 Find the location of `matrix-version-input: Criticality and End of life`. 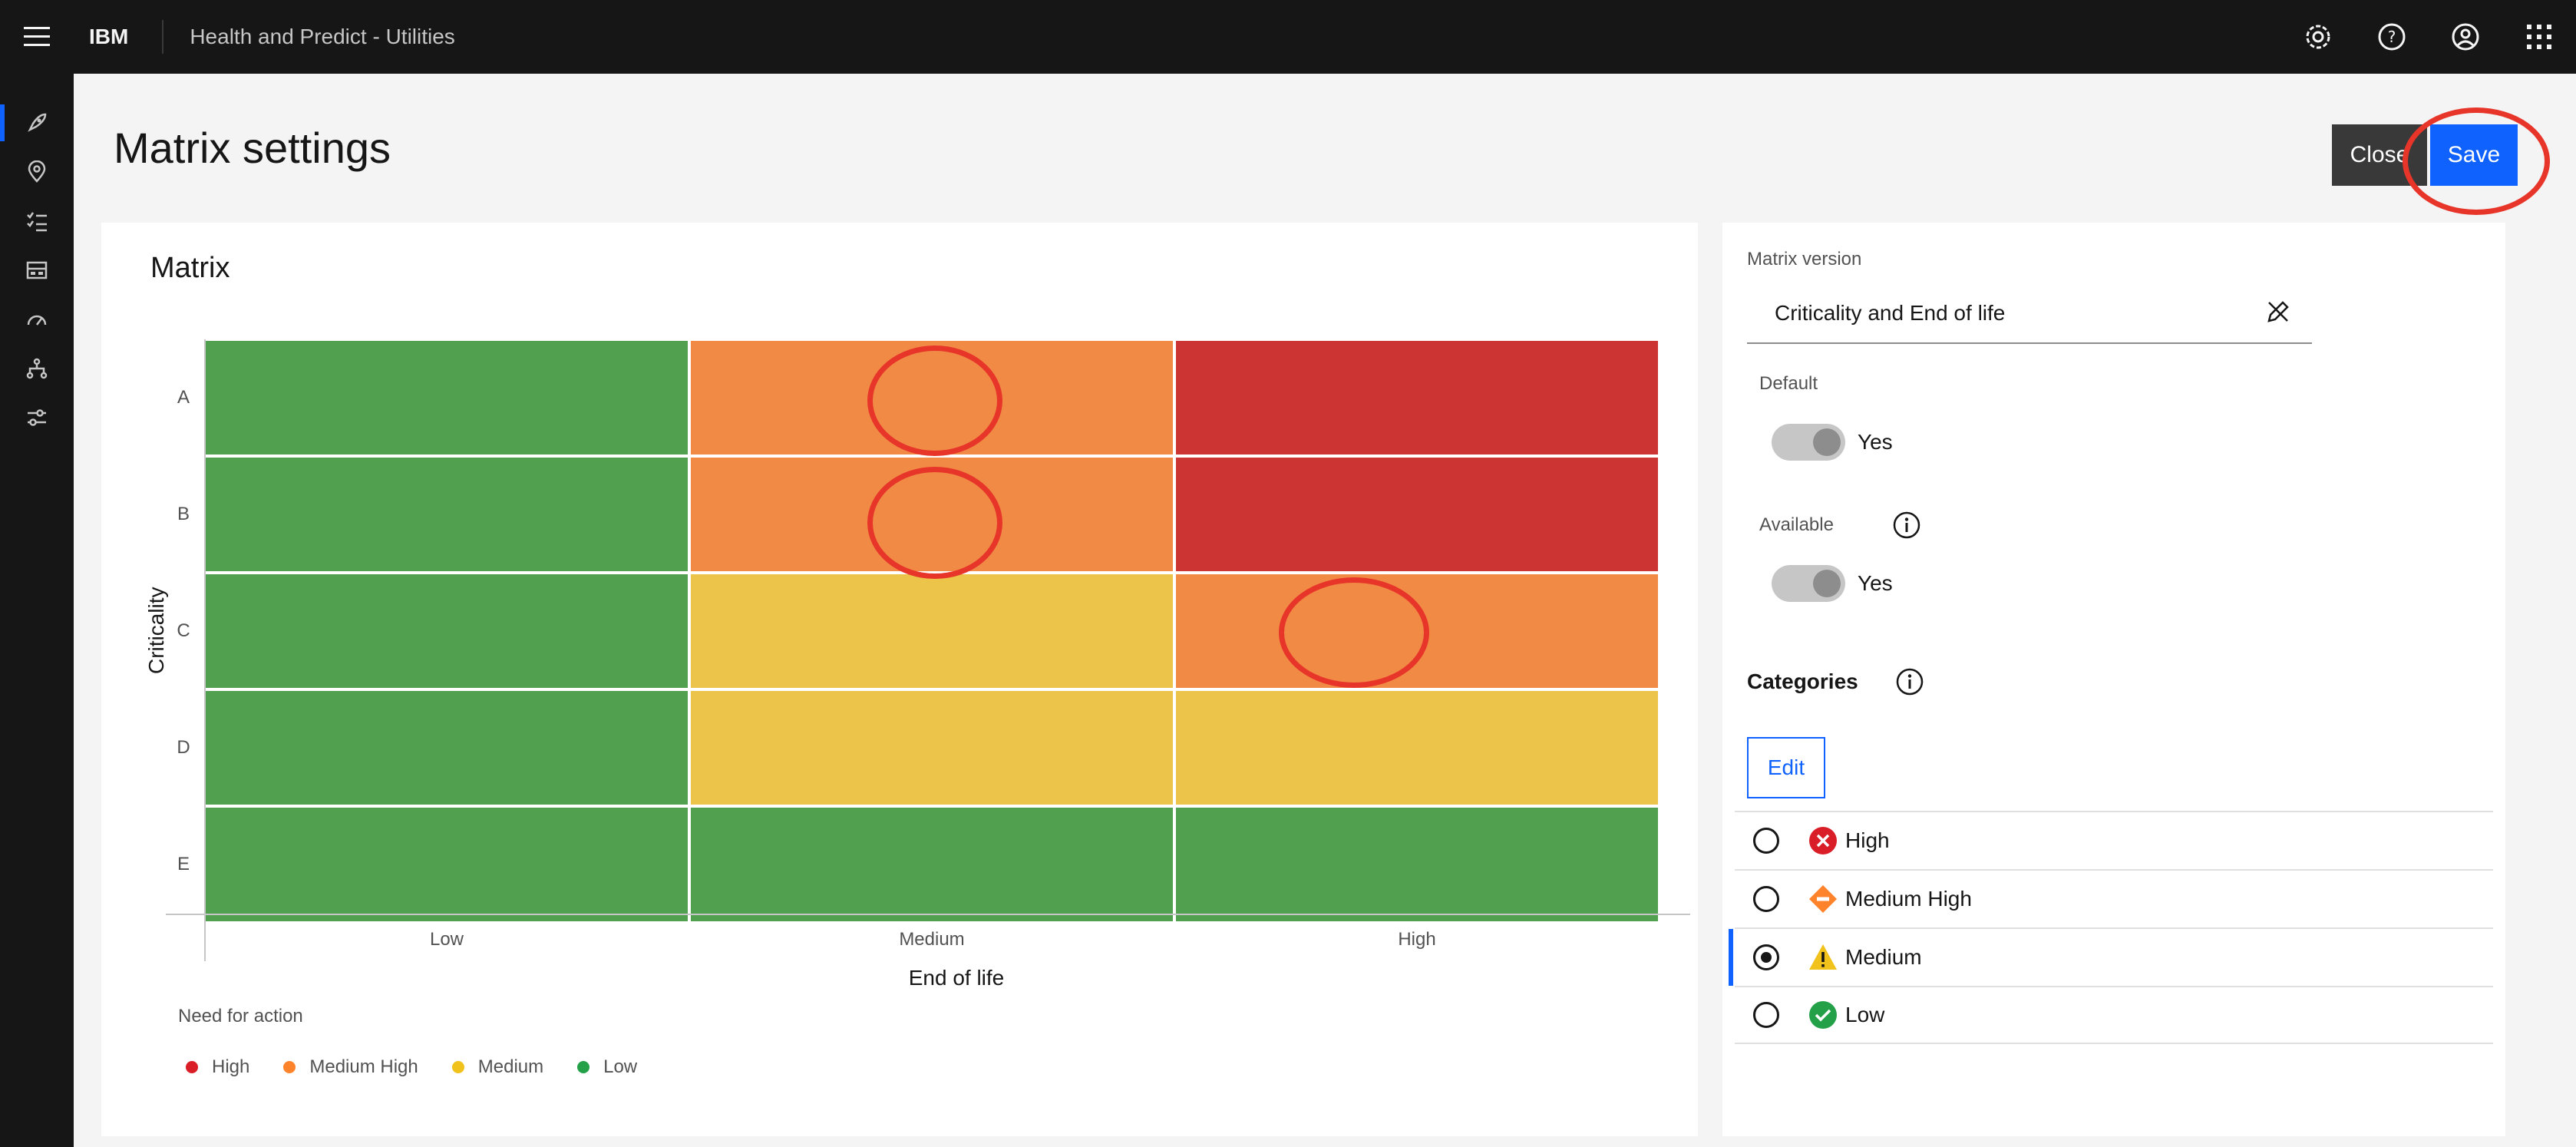

matrix-version-input: Criticality and End of life is located at coordinates (2029, 312).